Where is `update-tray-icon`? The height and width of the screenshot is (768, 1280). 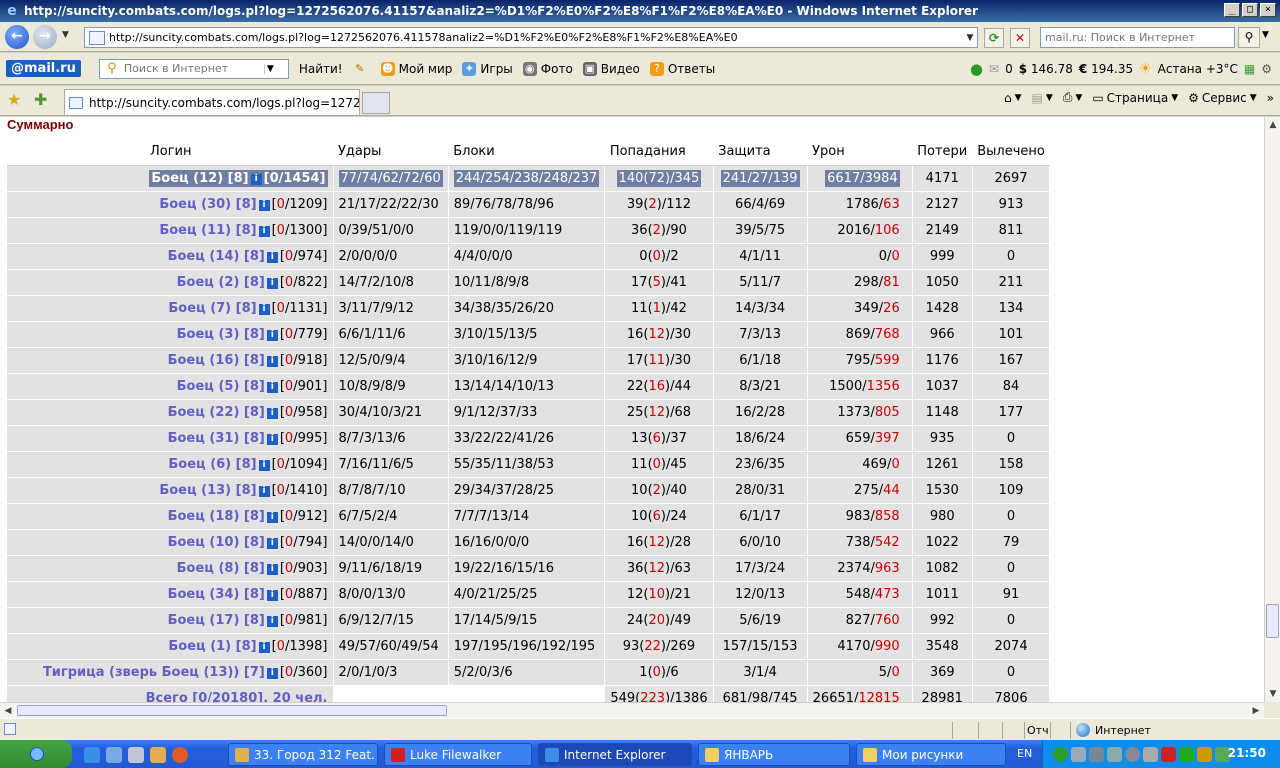 update-tray-icon is located at coordinates (1132, 754).